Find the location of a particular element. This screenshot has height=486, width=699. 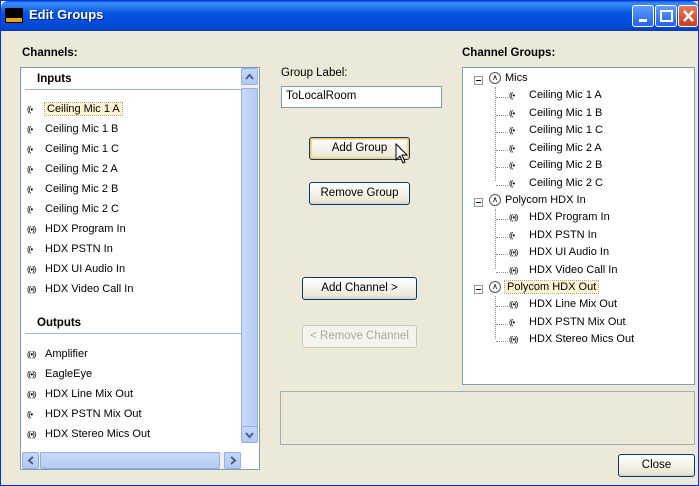

chevron-left-icon is located at coordinates (30, 460).